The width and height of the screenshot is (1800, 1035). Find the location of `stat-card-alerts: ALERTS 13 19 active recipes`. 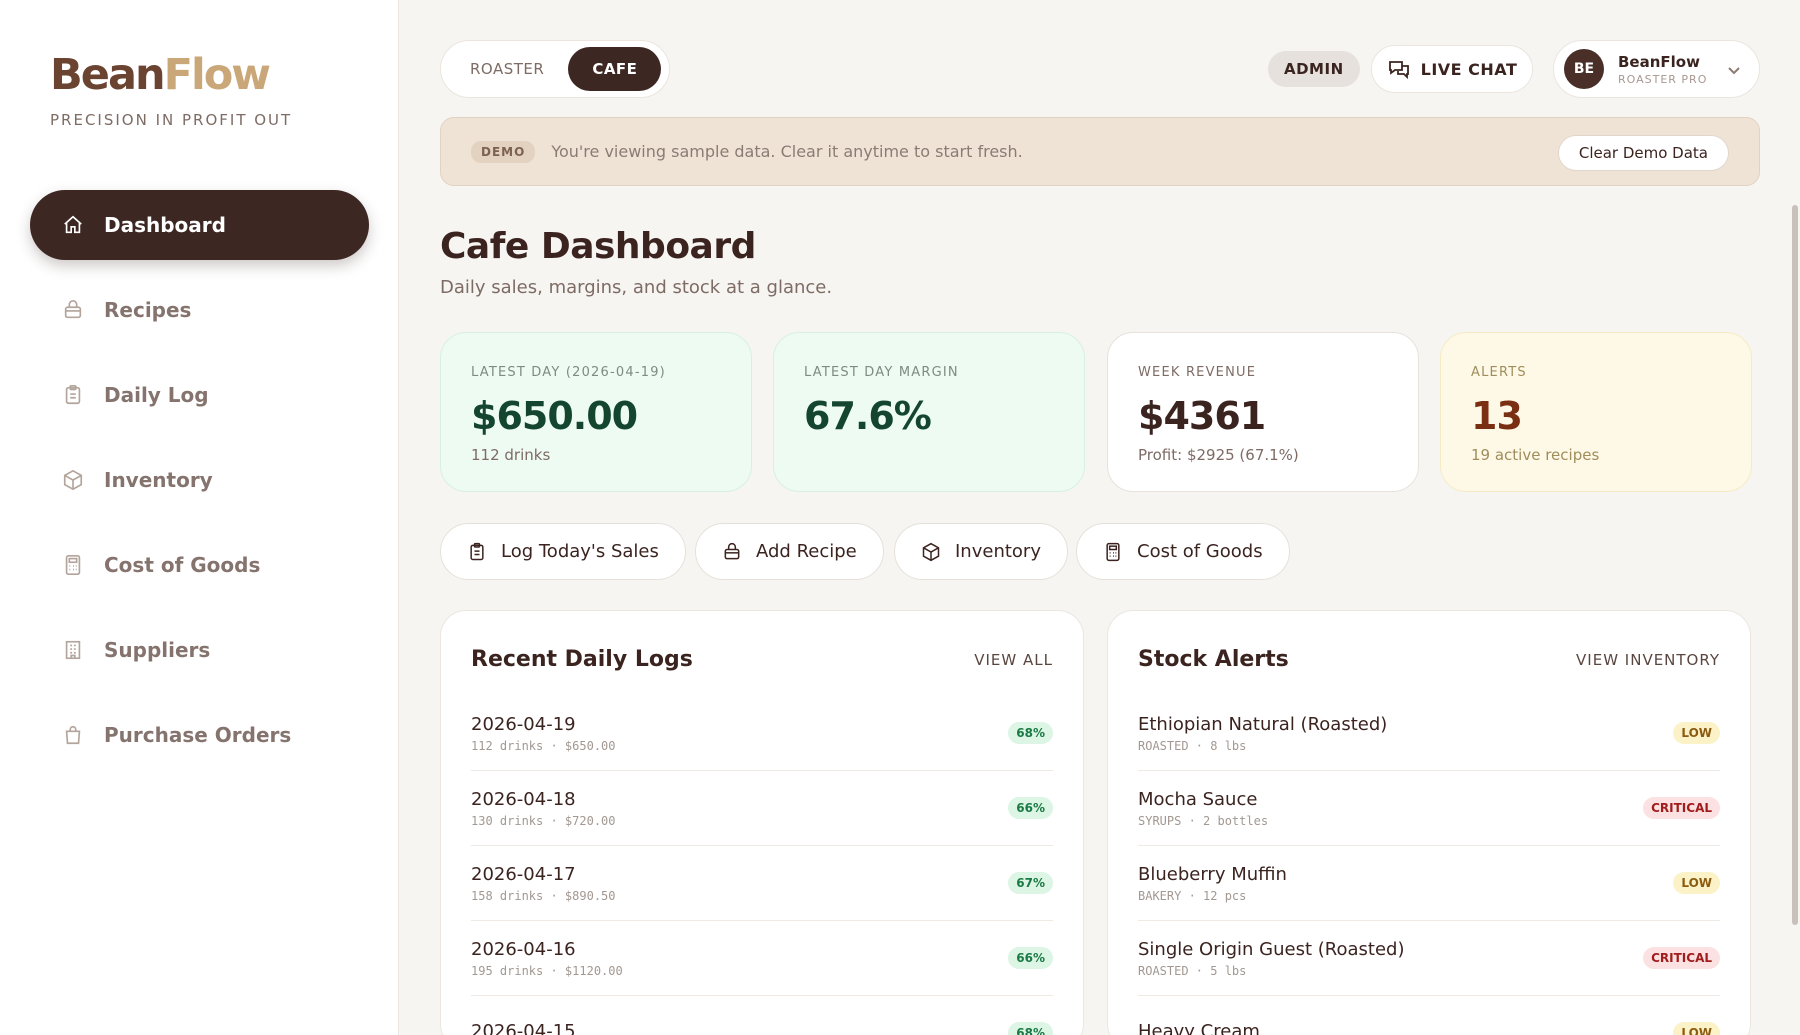

stat-card-alerts: ALERTS 13 19 active recipes is located at coordinates (1596, 412).